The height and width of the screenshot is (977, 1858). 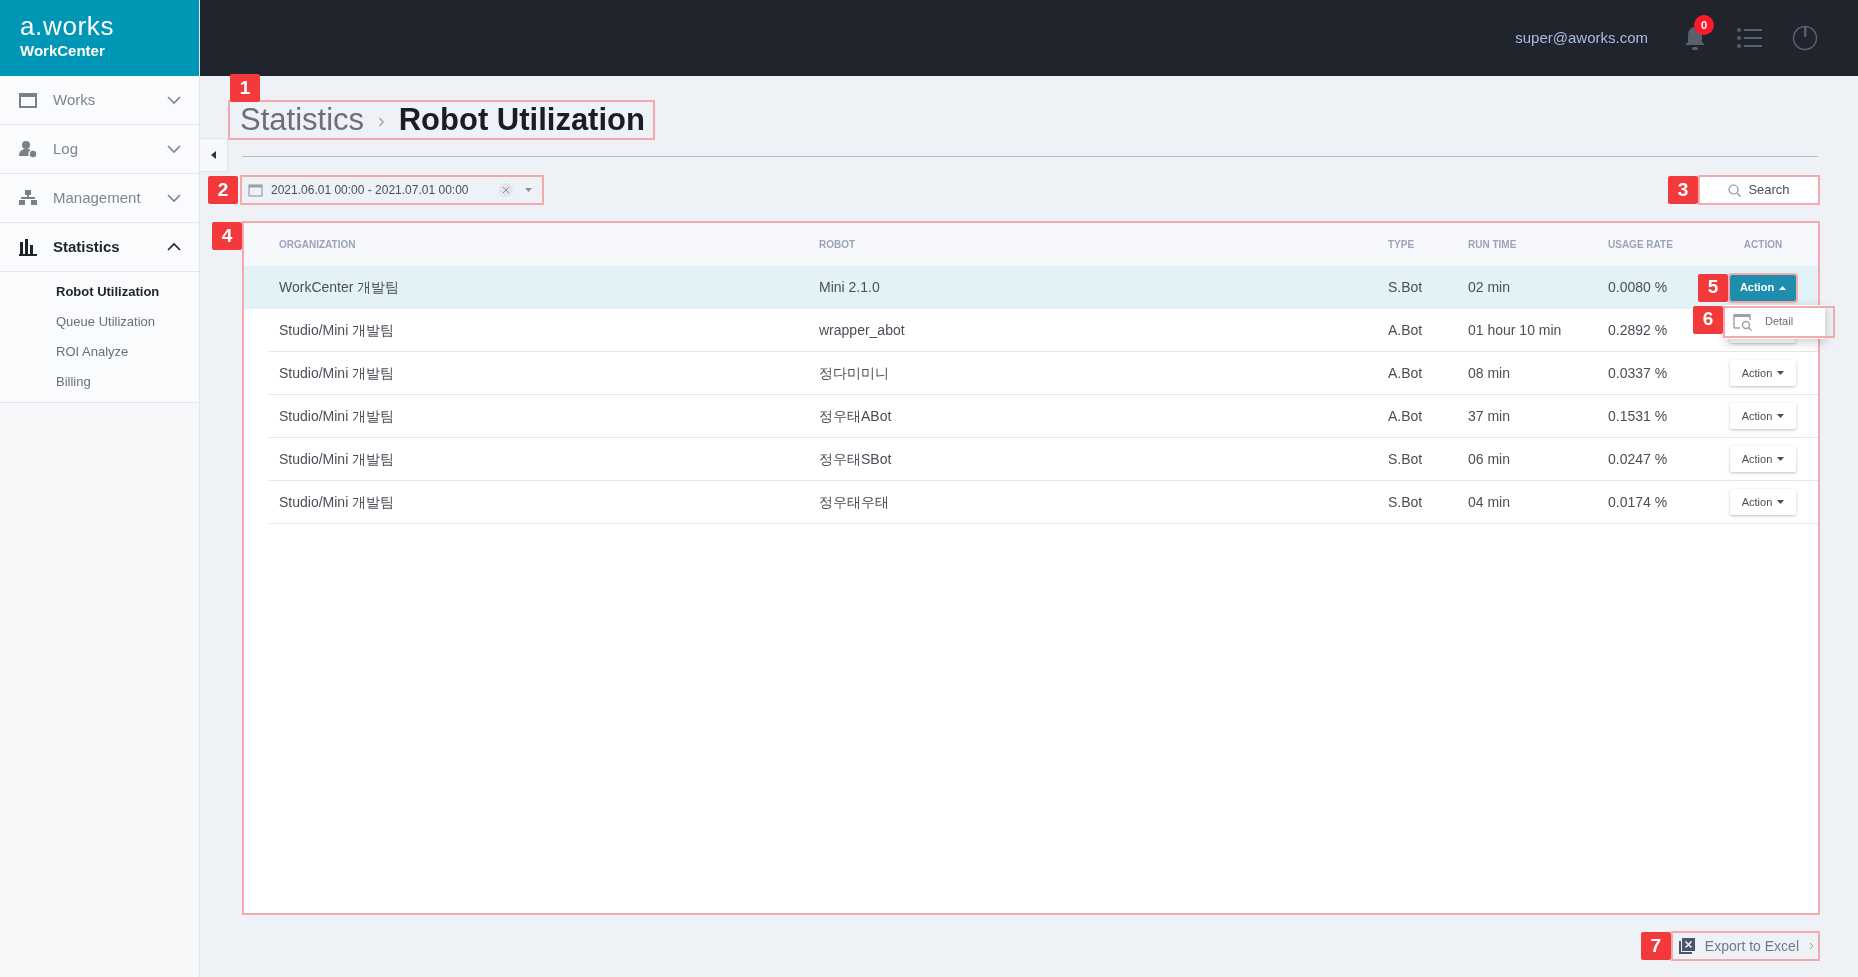 I want to click on column-header: RUN TIME, so click(x=1493, y=245).